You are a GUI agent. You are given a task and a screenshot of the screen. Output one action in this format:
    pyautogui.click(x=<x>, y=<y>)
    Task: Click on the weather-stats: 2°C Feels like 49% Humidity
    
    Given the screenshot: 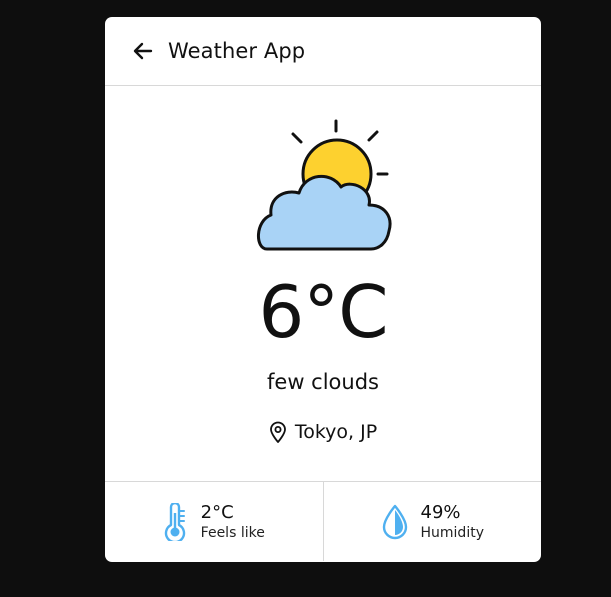 What is the action you would take?
    pyautogui.click(x=323, y=521)
    